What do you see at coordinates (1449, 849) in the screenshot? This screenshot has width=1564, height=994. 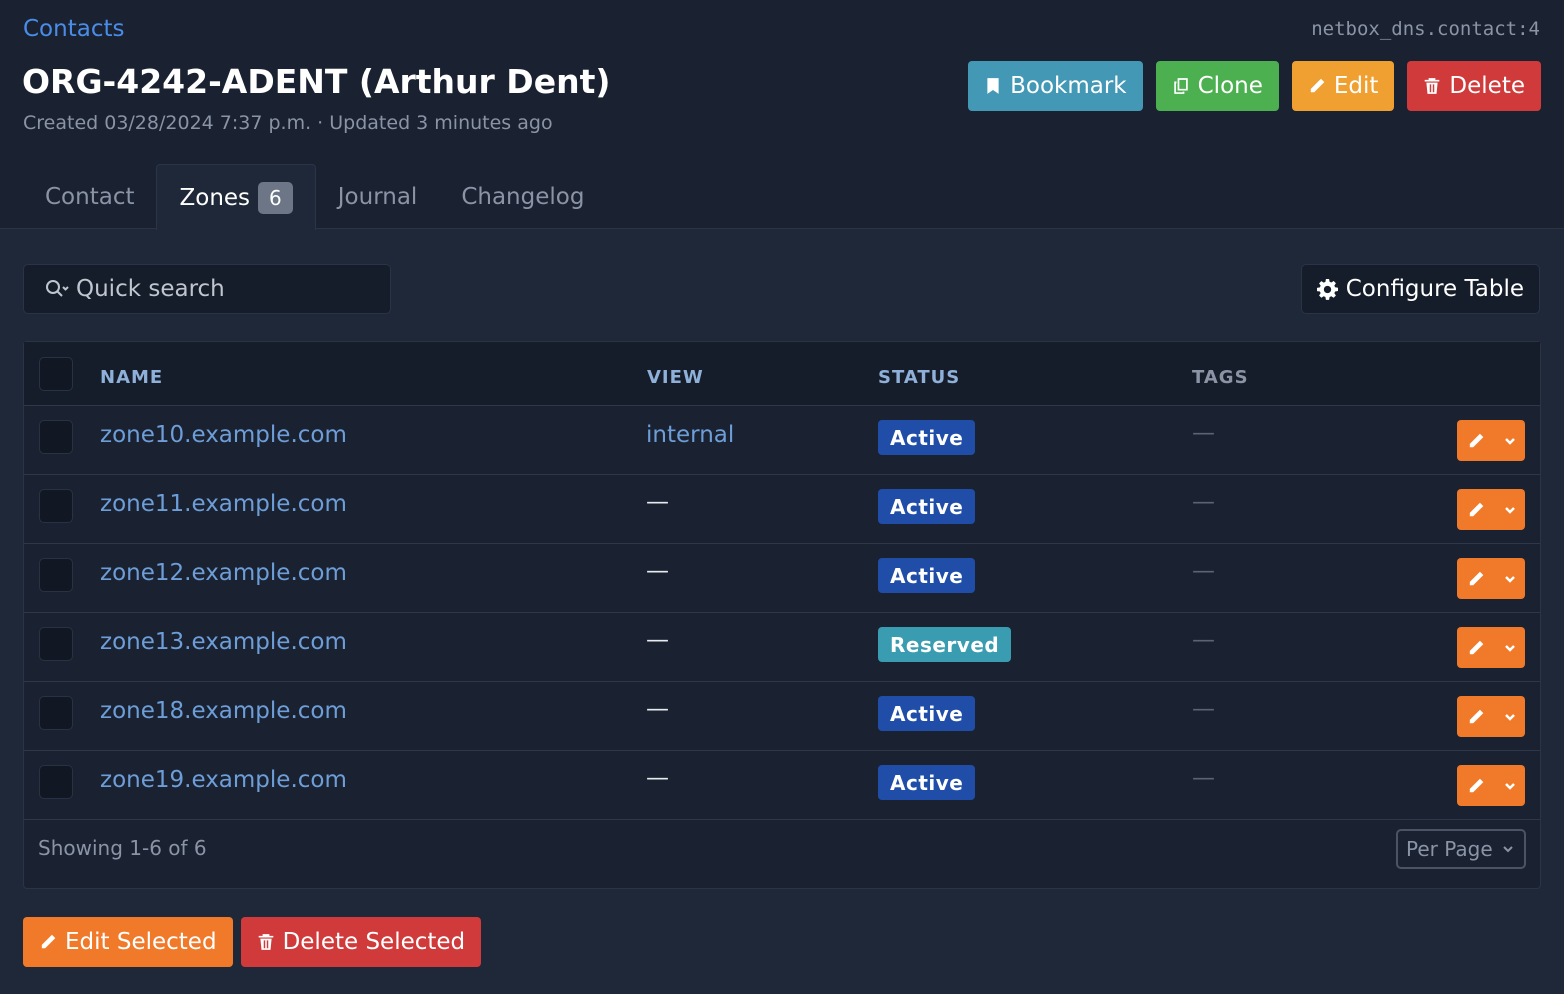 I see `per-page-label: Per Page` at bounding box center [1449, 849].